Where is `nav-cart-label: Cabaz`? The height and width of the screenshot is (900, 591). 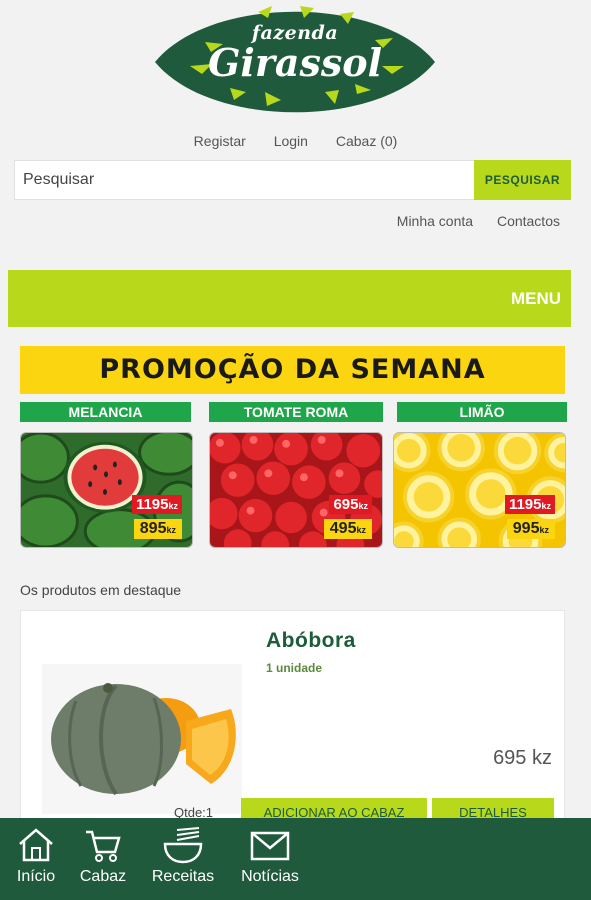 nav-cart-label: Cabaz is located at coordinates (103, 876).